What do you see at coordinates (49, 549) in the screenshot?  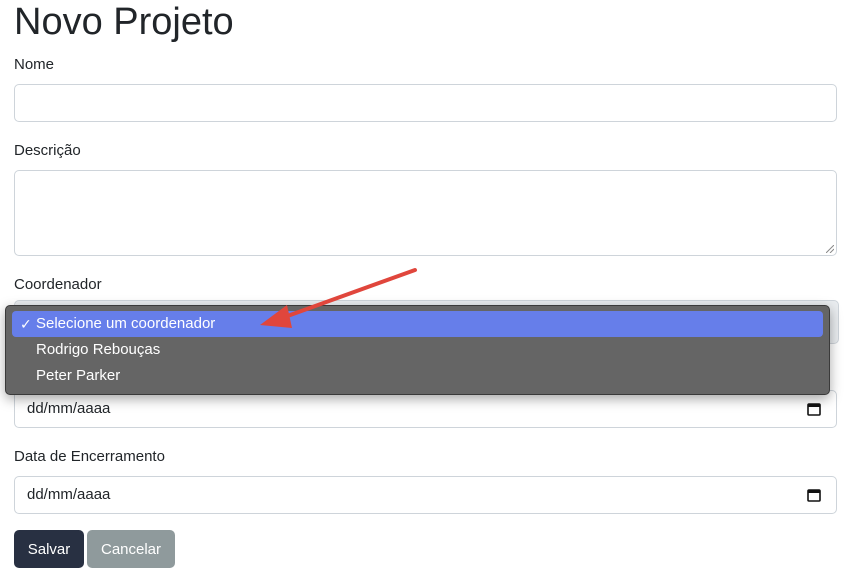 I see `save-button: Salvar` at bounding box center [49, 549].